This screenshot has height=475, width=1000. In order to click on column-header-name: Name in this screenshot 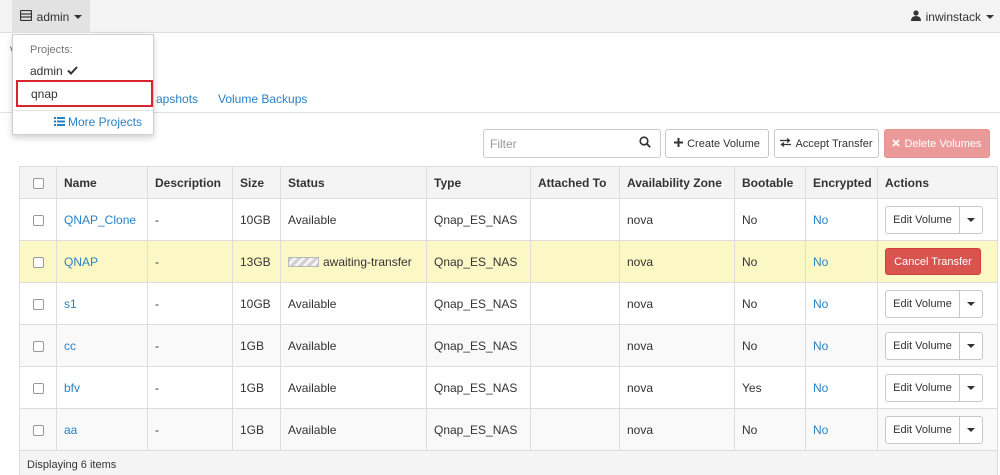, I will do `click(102, 182)`.